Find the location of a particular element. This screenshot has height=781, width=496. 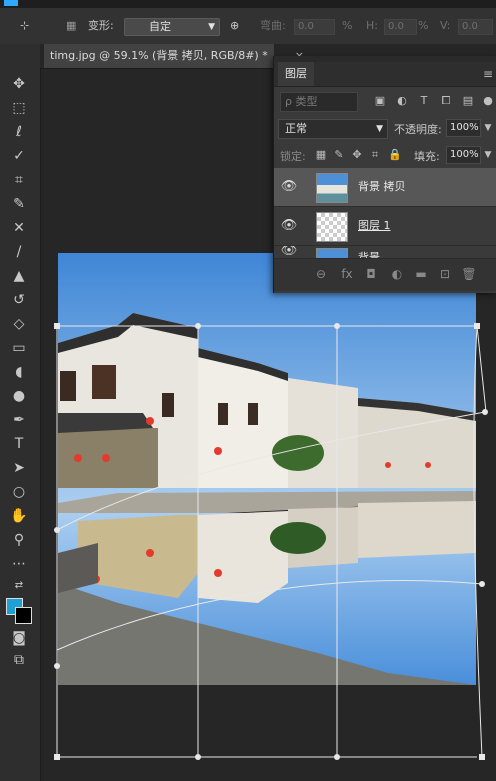

document-tab-title: timg.jpg @ 59.1% (背景 拷贝, RGB/8#) * is located at coordinates (159, 55).